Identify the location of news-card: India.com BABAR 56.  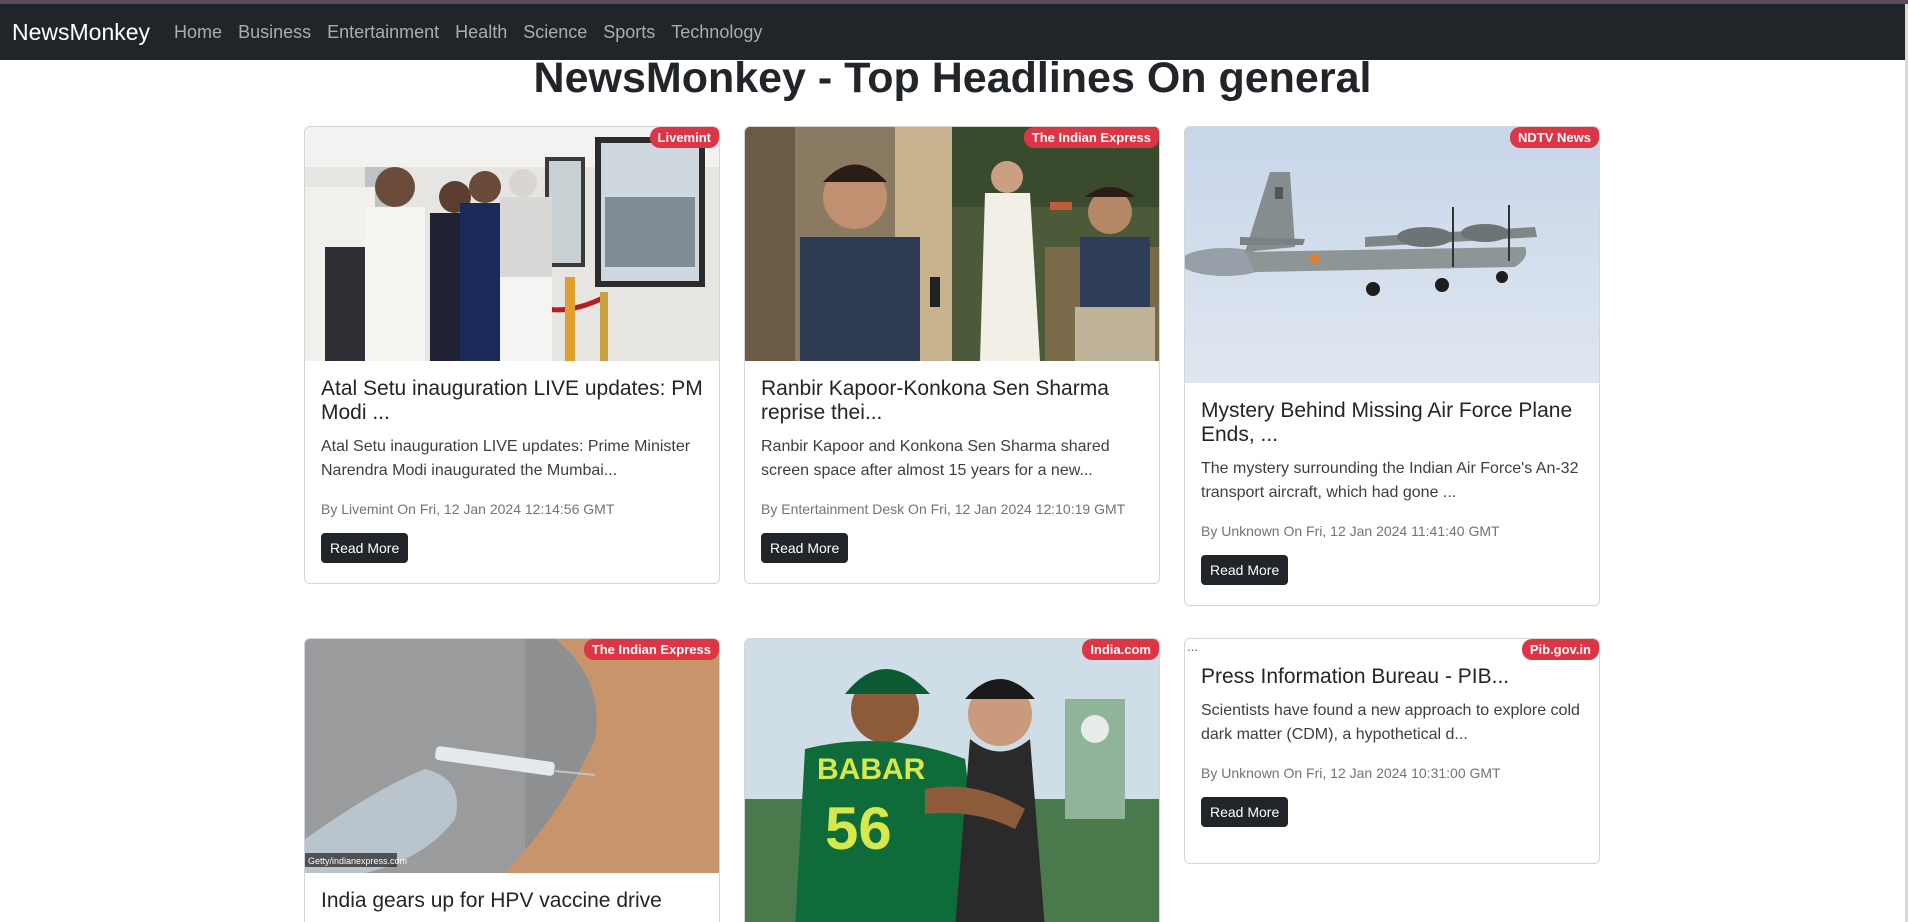
(952, 780).